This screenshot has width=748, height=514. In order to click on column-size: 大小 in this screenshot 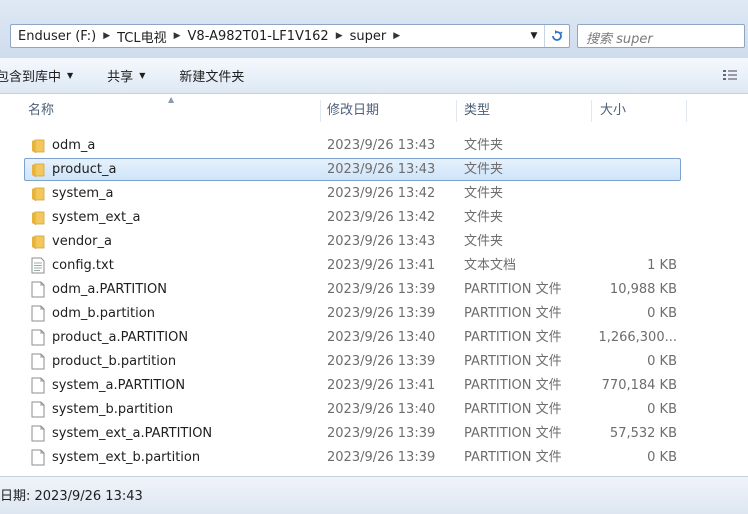, I will do `click(613, 111)`.